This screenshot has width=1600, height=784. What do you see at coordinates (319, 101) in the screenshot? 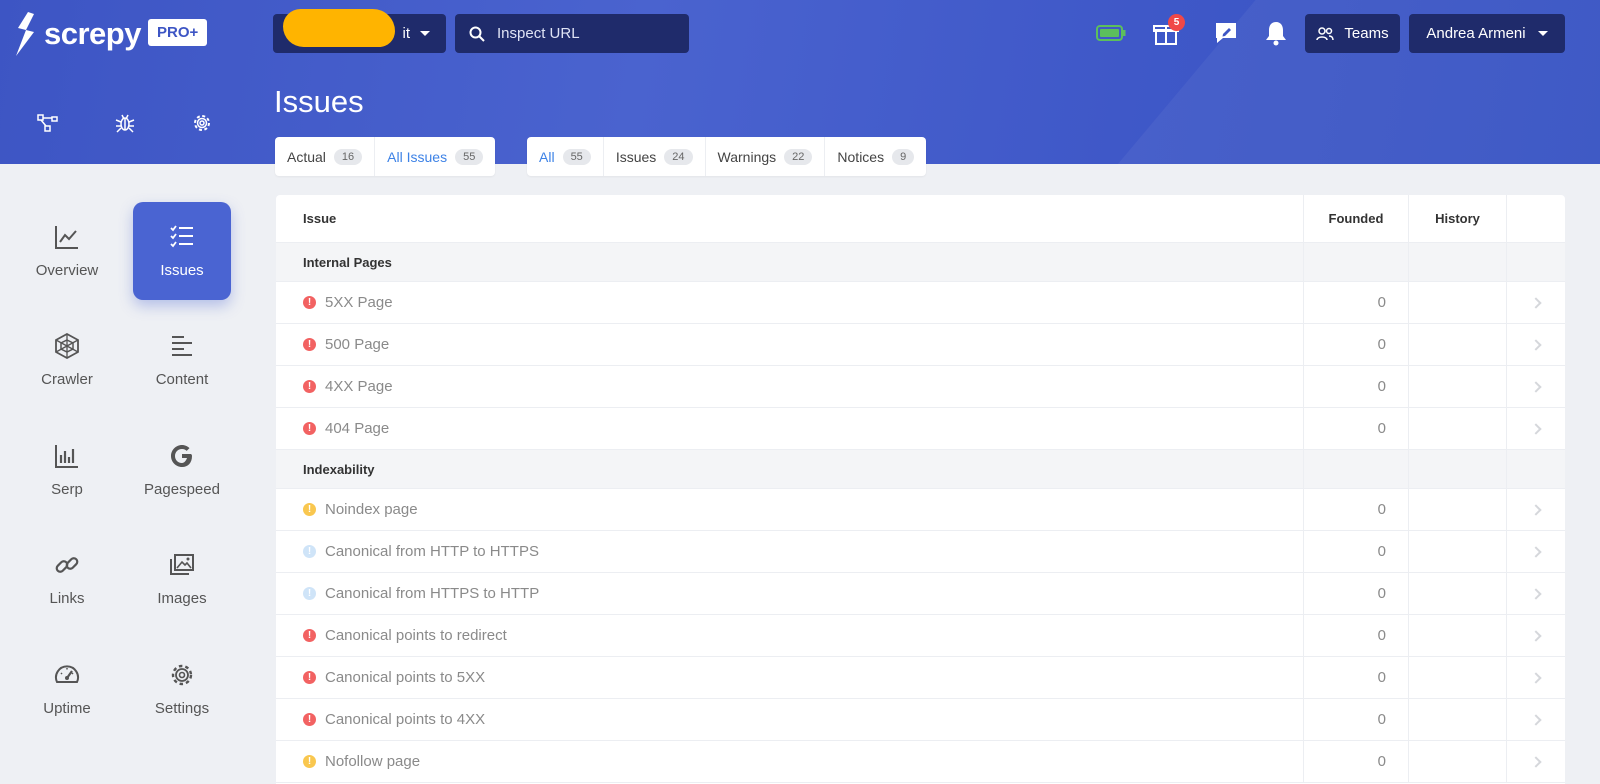
I see `page-title: Issues` at bounding box center [319, 101].